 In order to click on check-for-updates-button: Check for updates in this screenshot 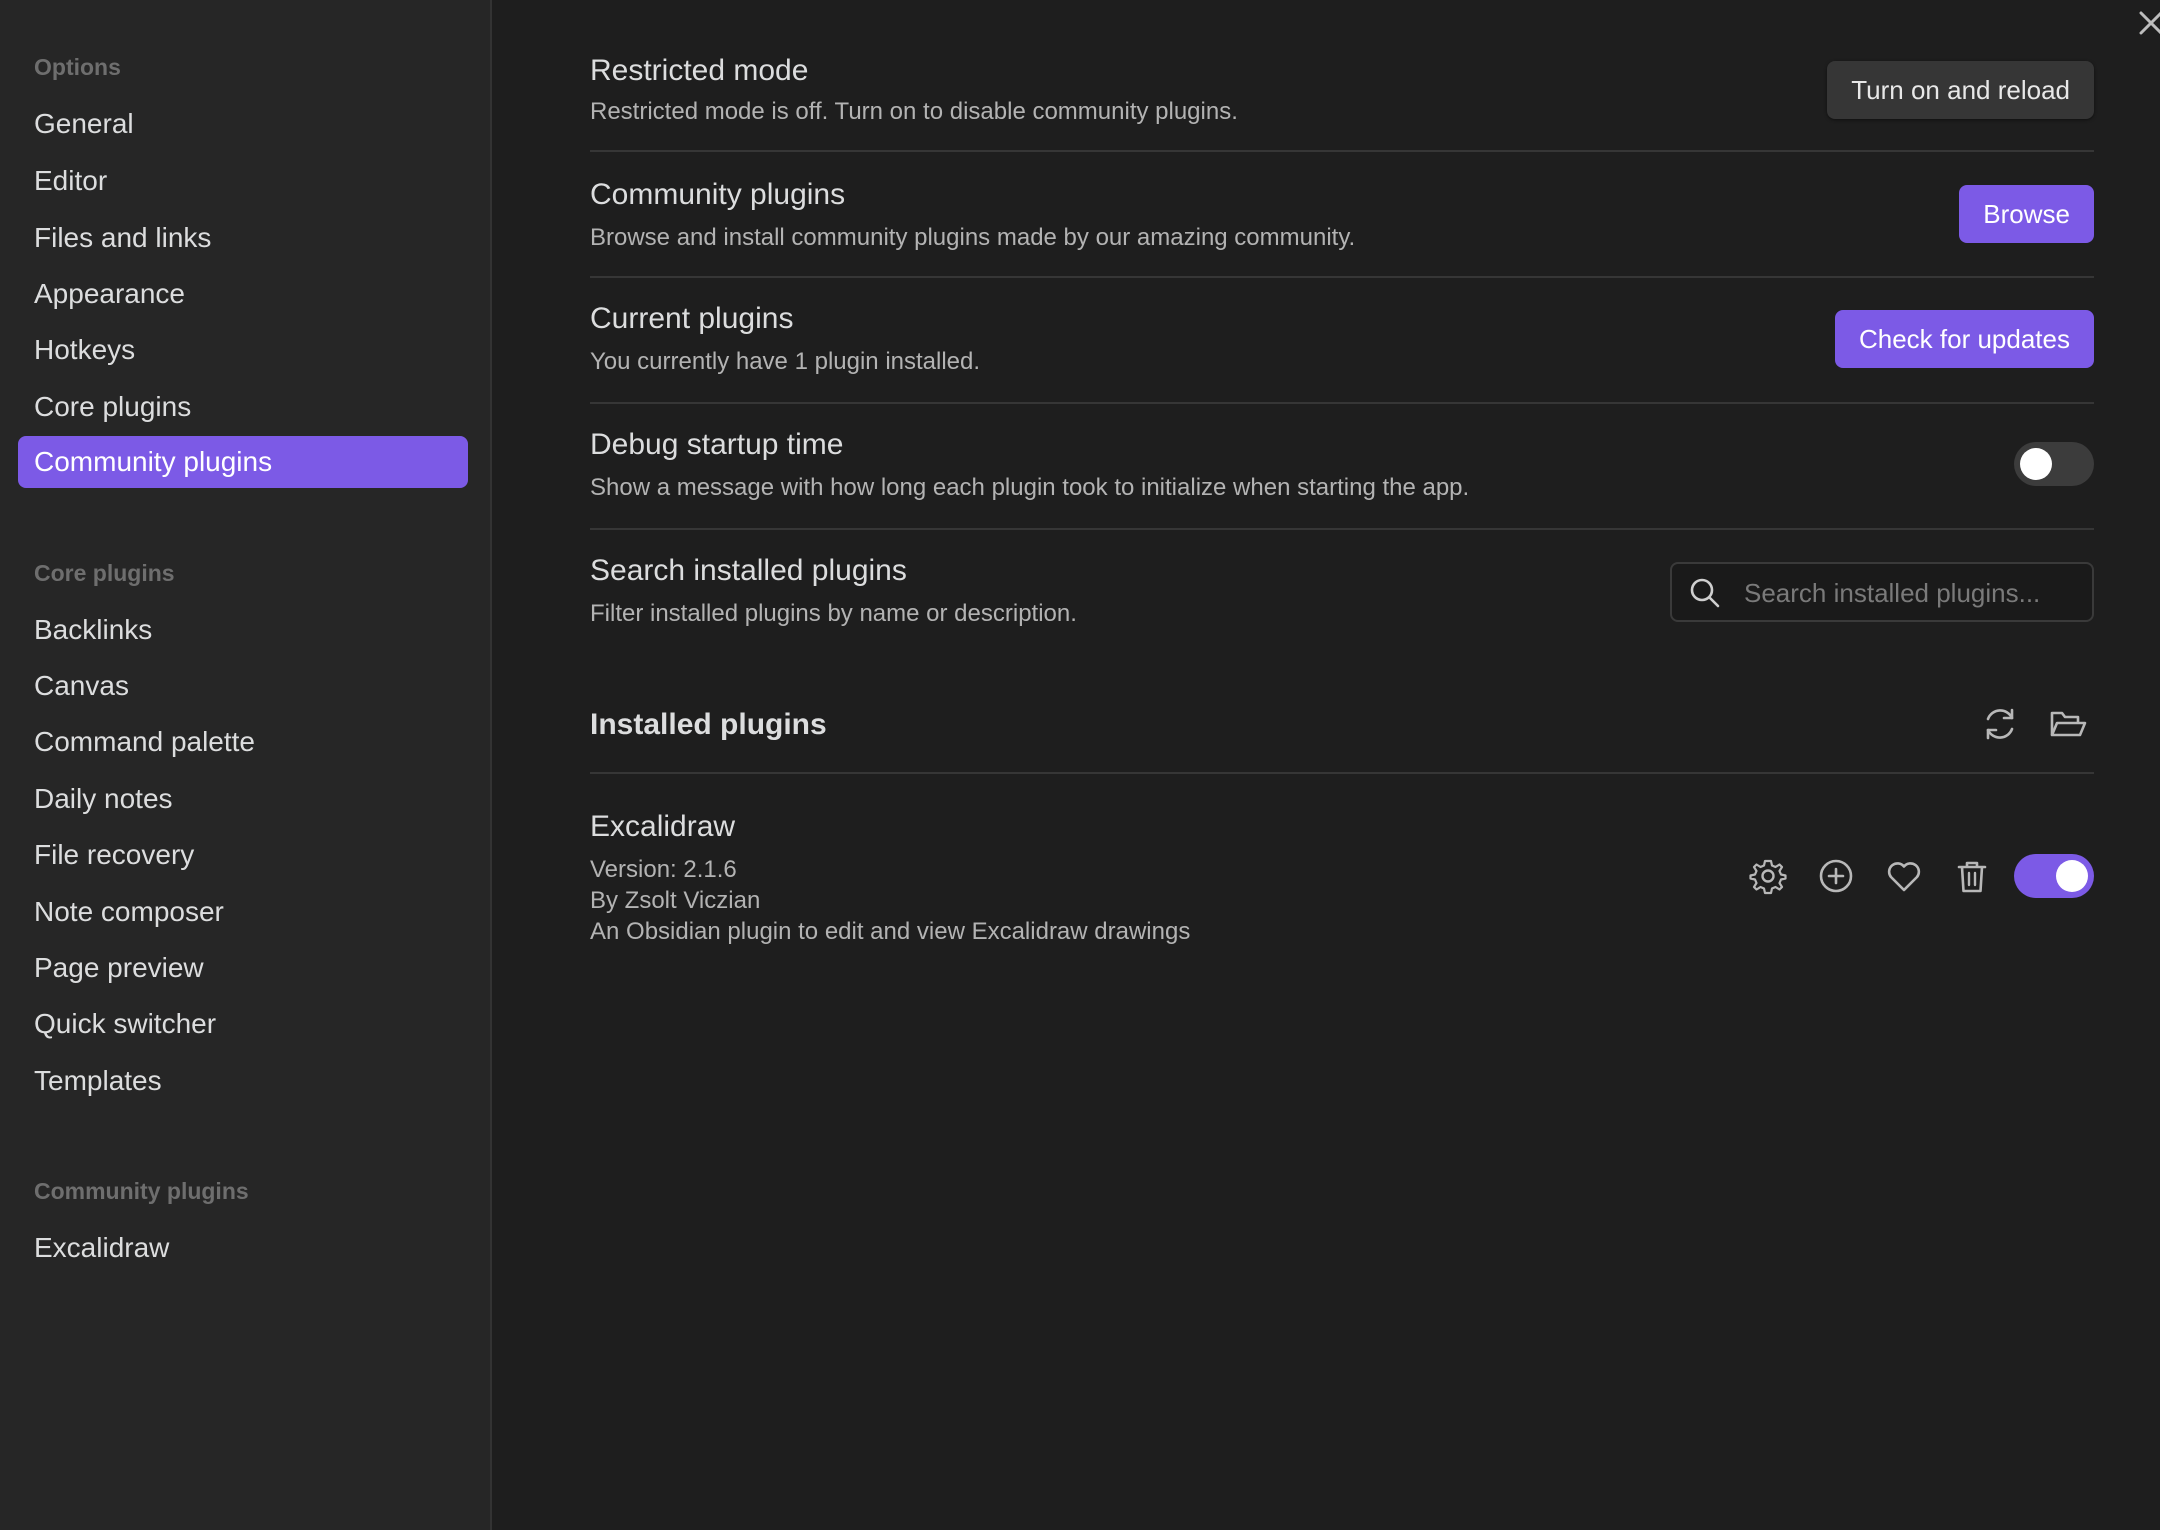, I will do `click(1964, 339)`.